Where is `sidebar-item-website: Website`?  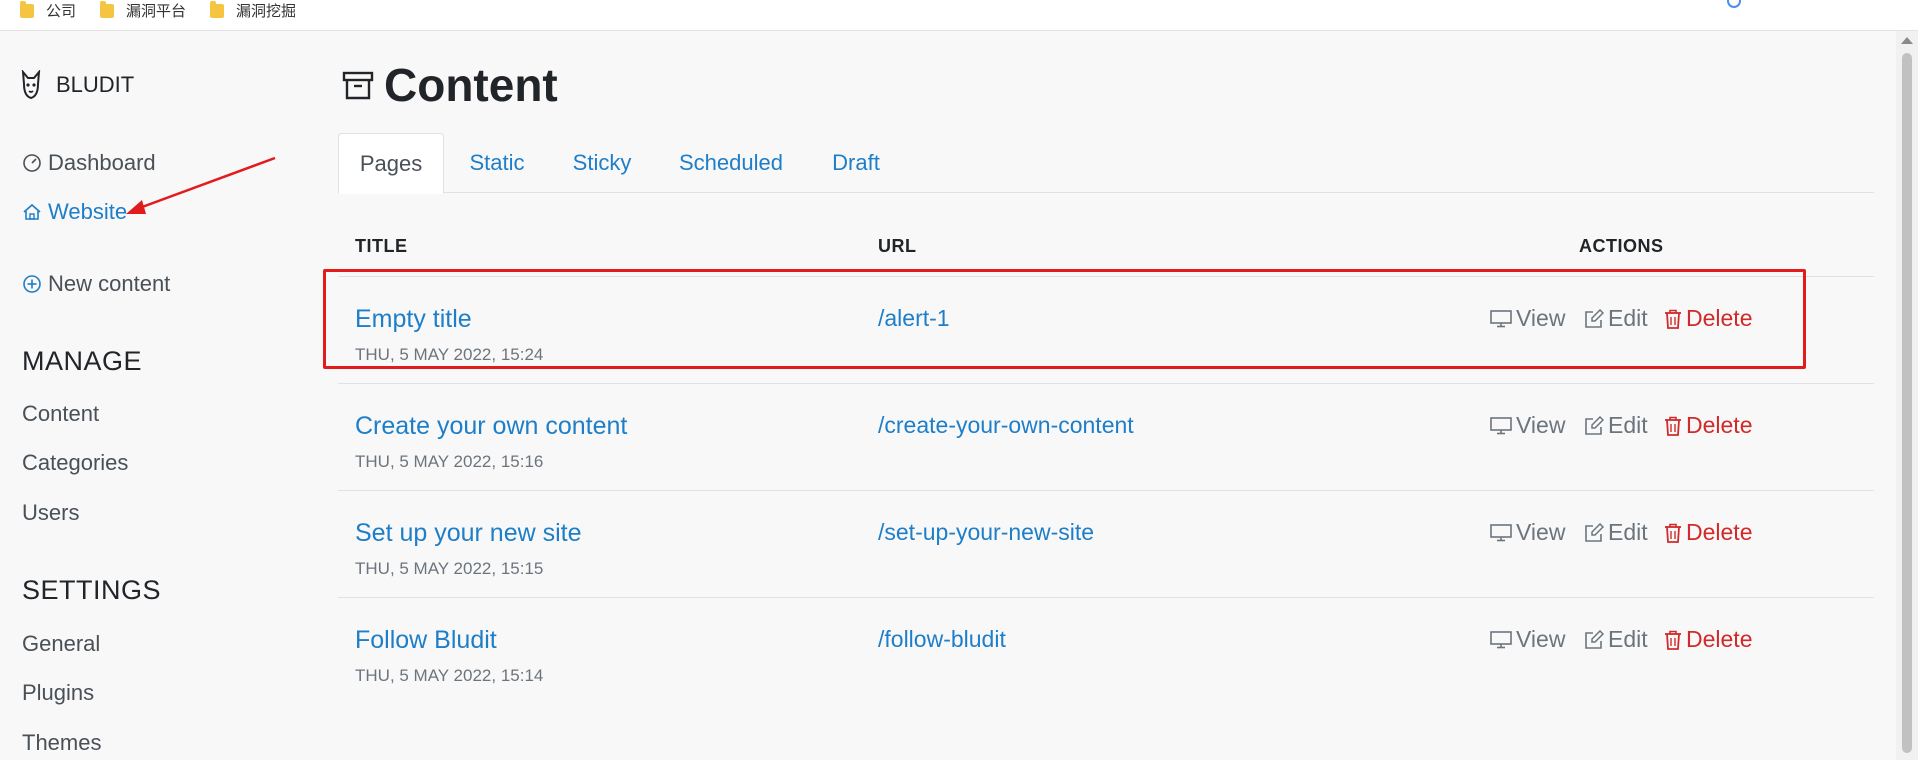 sidebar-item-website: Website is located at coordinates (74, 212).